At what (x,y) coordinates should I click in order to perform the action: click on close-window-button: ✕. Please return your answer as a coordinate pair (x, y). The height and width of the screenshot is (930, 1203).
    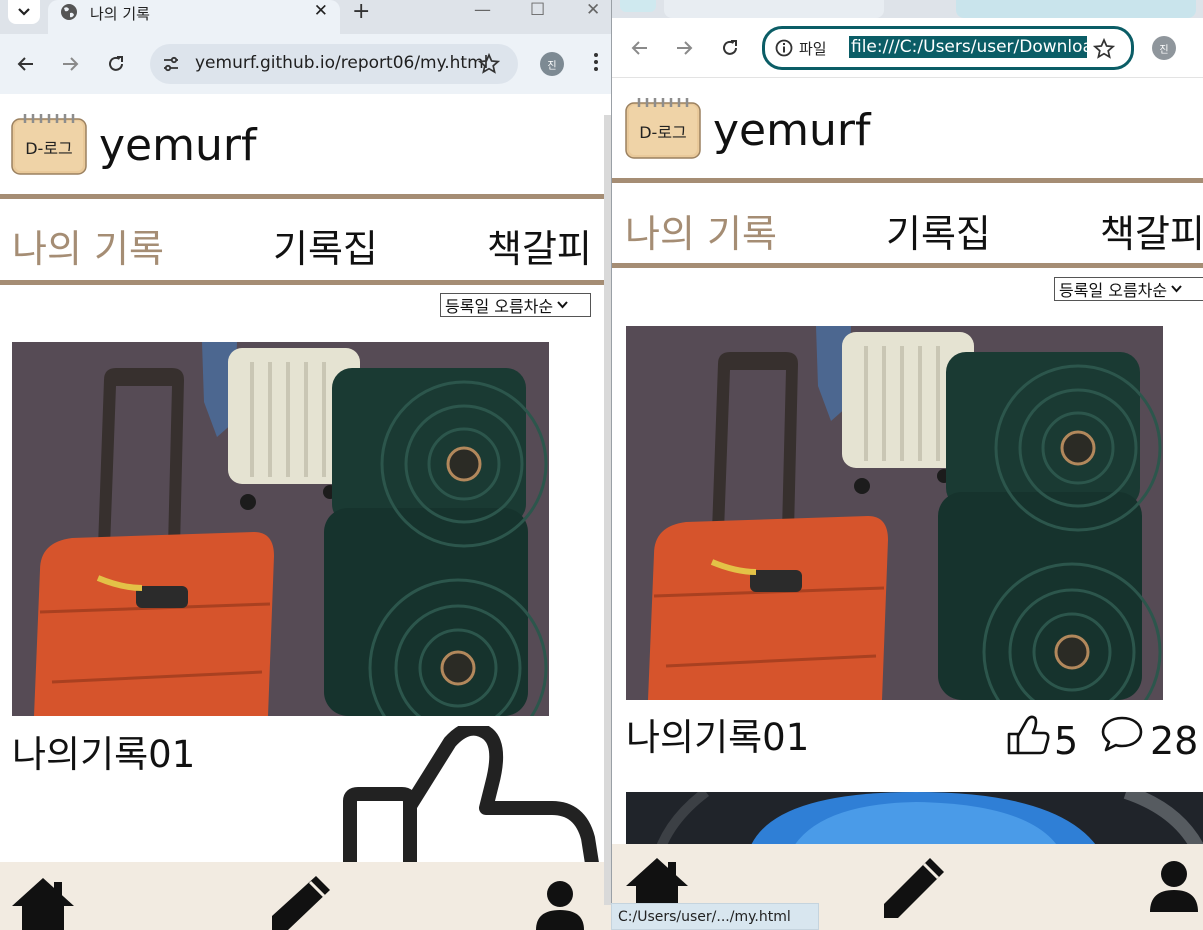
    Looking at the image, I should click on (593, 10).